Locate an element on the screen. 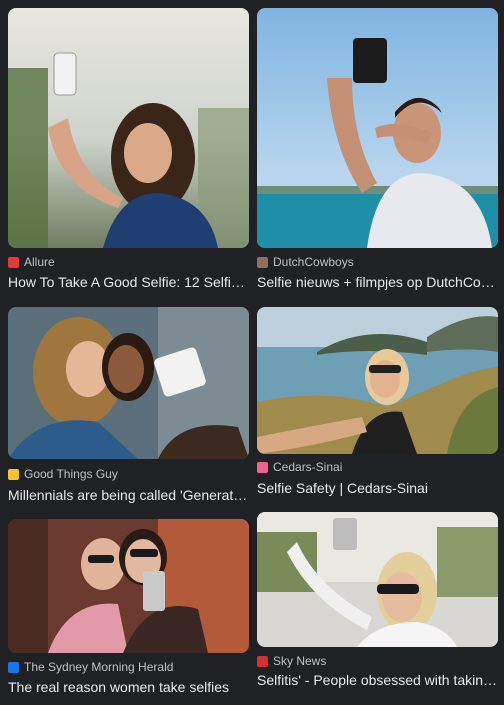 The image size is (504, 705). source-name: Good Things Guy is located at coordinates (71, 474).